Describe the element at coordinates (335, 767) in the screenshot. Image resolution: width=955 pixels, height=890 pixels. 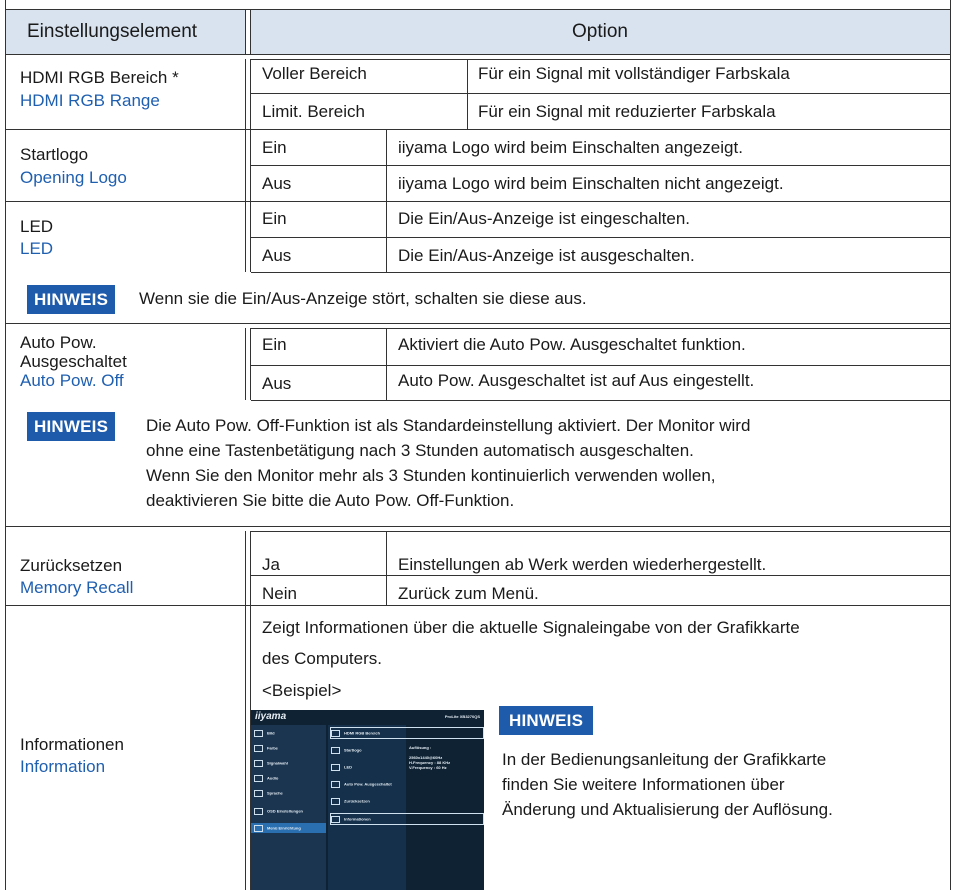
I see `led-icon` at that location.